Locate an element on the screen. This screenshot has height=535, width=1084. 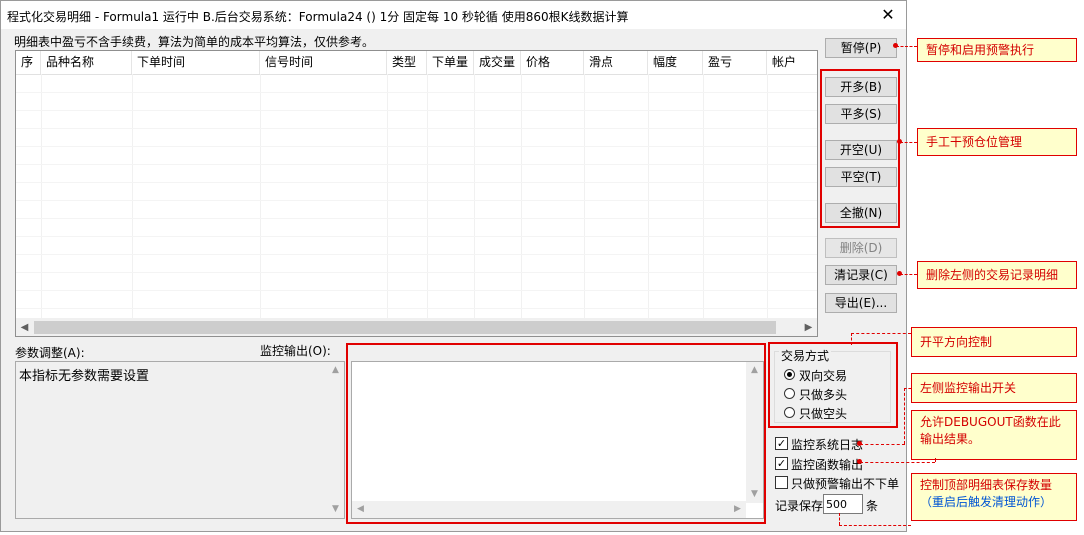
scroll-thumb is located at coordinates (405, 327).